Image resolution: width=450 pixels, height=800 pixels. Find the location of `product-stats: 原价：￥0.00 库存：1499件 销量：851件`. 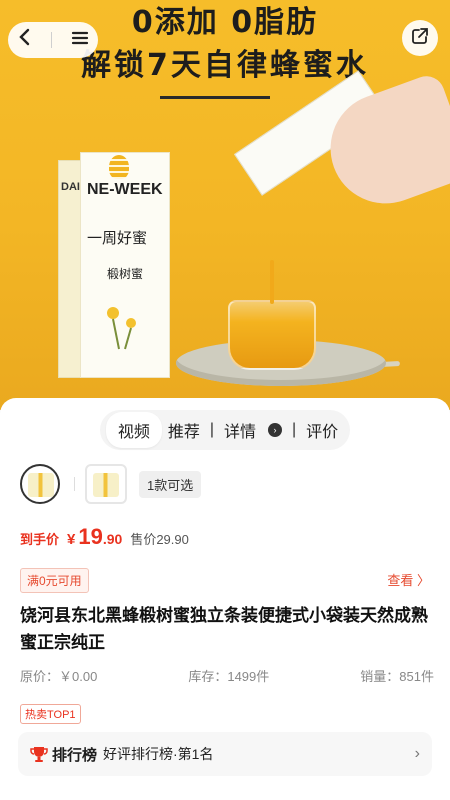

product-stats: 原价：￥0.00 库存：1499件 销量：851件 is located at coordinates (227, 675).